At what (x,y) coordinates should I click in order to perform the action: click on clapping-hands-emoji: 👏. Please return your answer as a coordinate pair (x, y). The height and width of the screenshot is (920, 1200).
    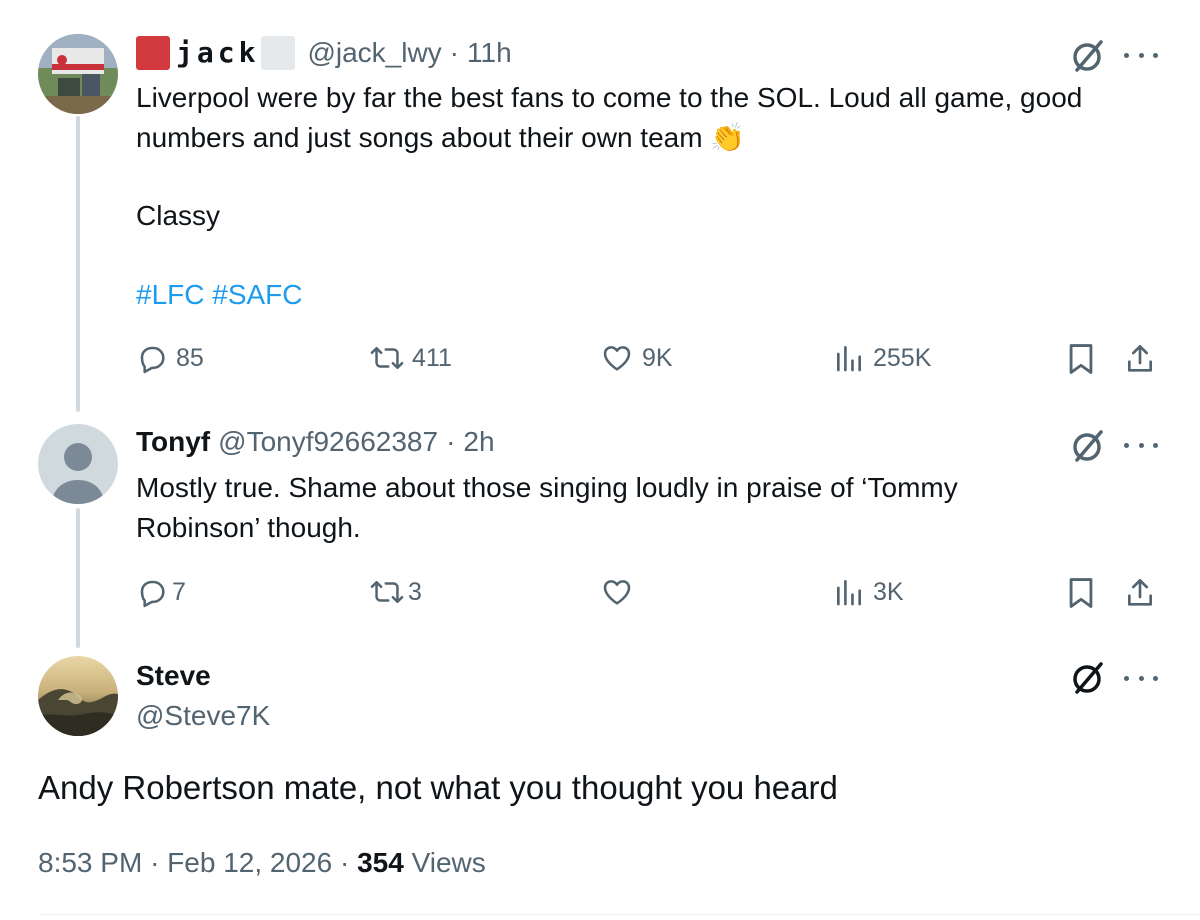
    Looking at the image, I should click on (728, 137).